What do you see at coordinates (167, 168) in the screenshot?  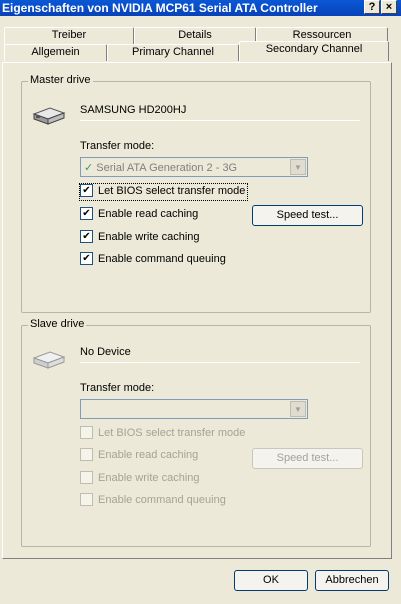 I see `master-transfer-mode-text: Serial ATA Generation 2 - 3G` at bounding box center [167, 168].